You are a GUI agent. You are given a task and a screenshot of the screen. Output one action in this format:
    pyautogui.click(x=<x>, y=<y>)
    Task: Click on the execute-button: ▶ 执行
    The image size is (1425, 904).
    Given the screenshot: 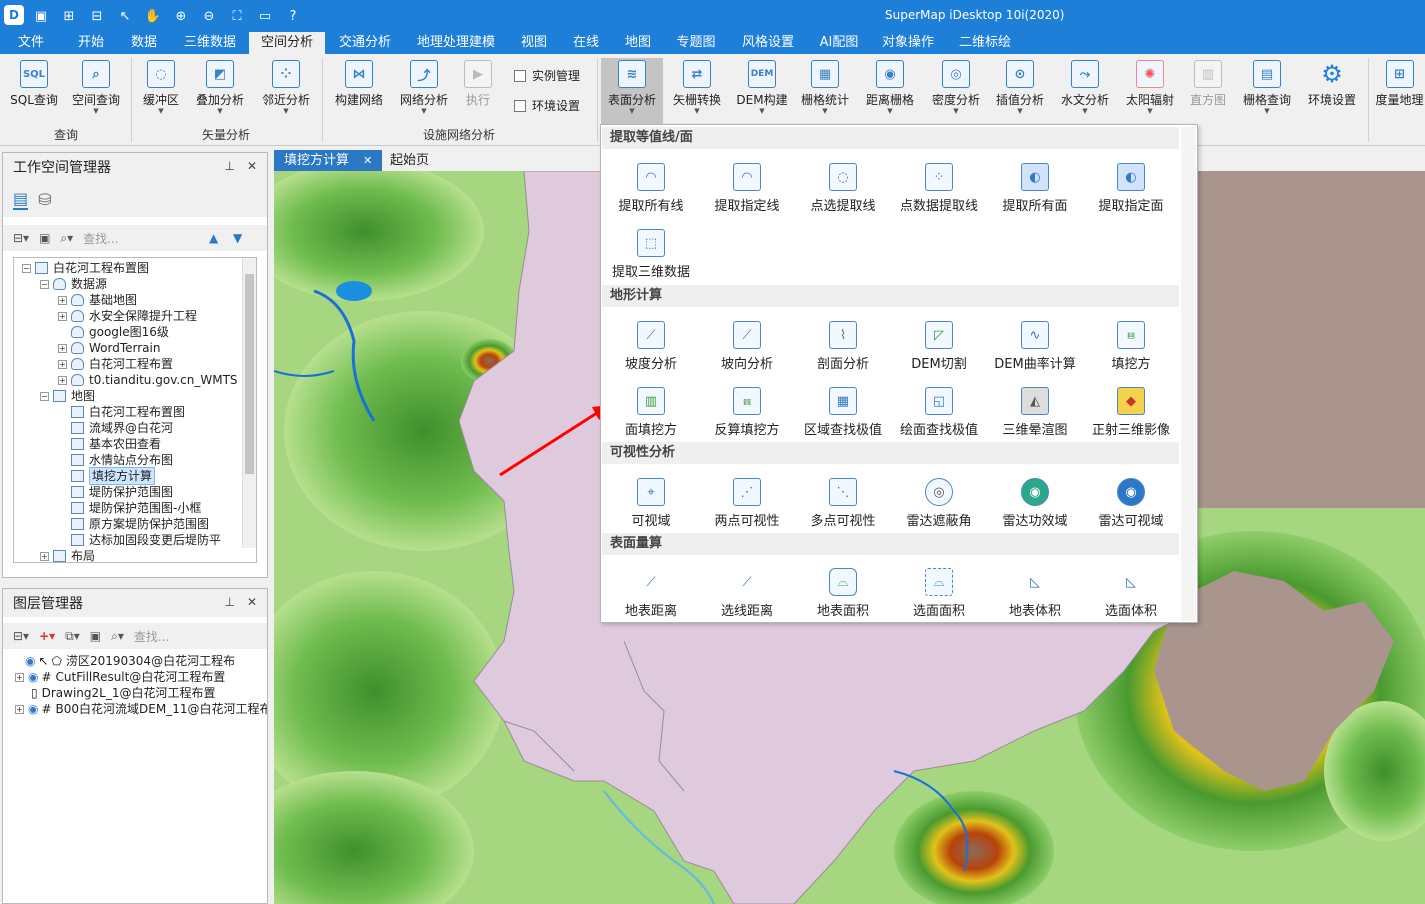 What is the action you would take?
    pyautogui.click(x=478, y=87)
    